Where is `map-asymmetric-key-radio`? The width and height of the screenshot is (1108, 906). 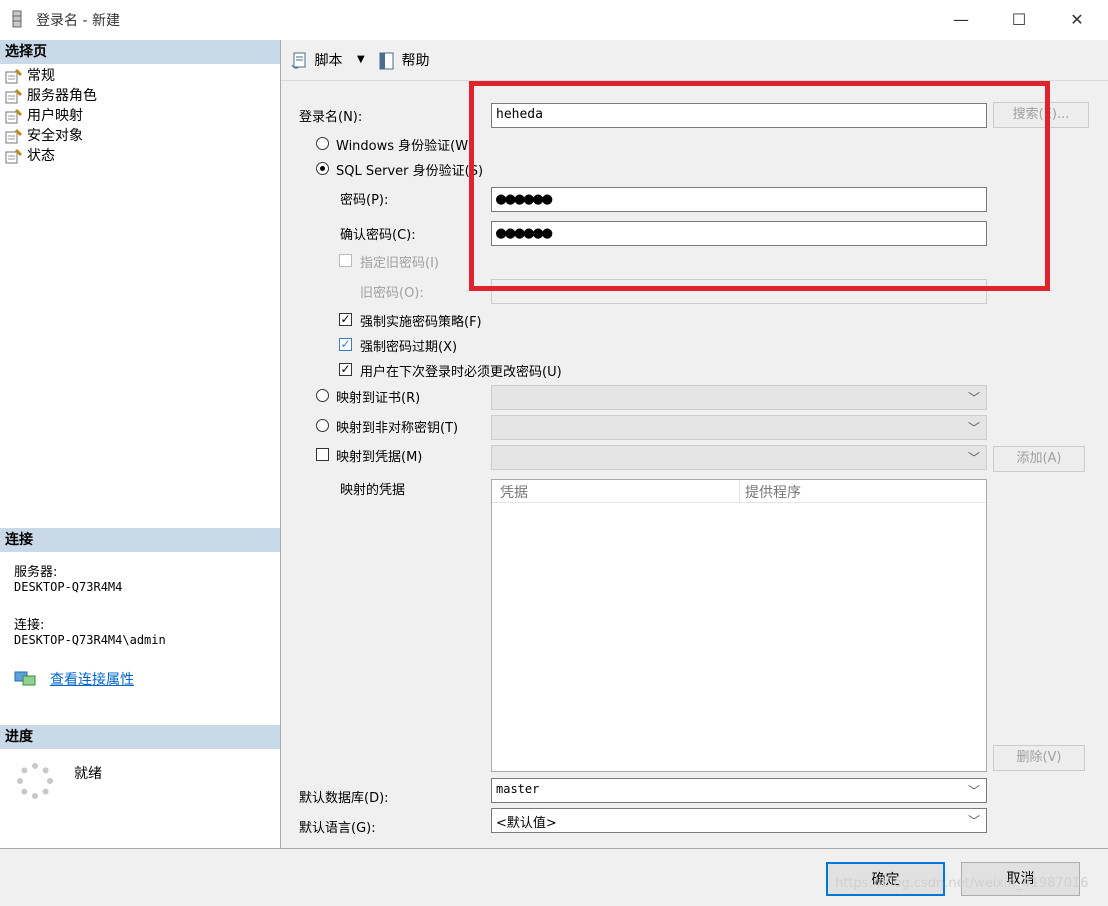
map-asymmetric-key-radio is located at coordinates (322, 425).